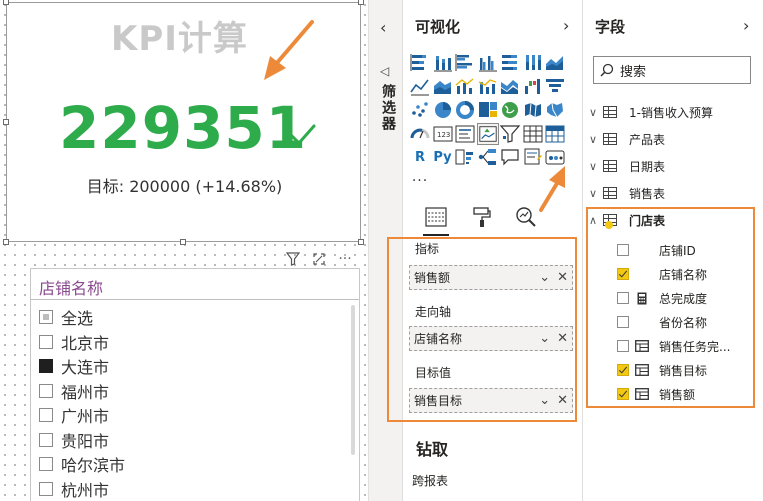 Image resolution: width=763 pixels, height=501 pixels. Describe the element at coordinates (353, 380) in the screenshot. I see `scrollbar` at that location.